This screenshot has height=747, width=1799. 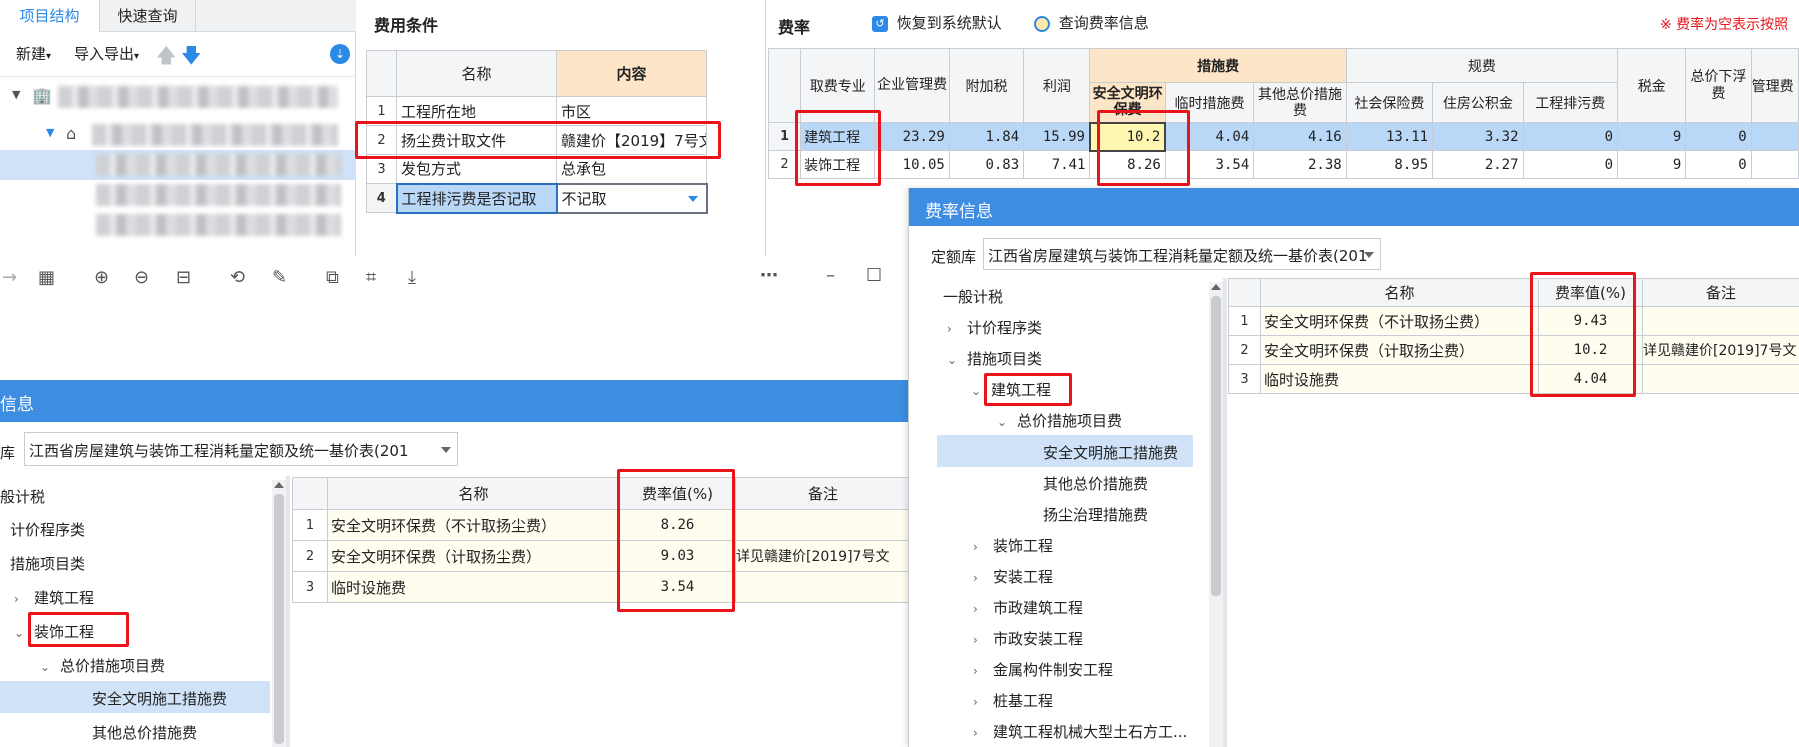 I want to click on tree-item: › 市政建筑工程, so click(x=1028, y=607).